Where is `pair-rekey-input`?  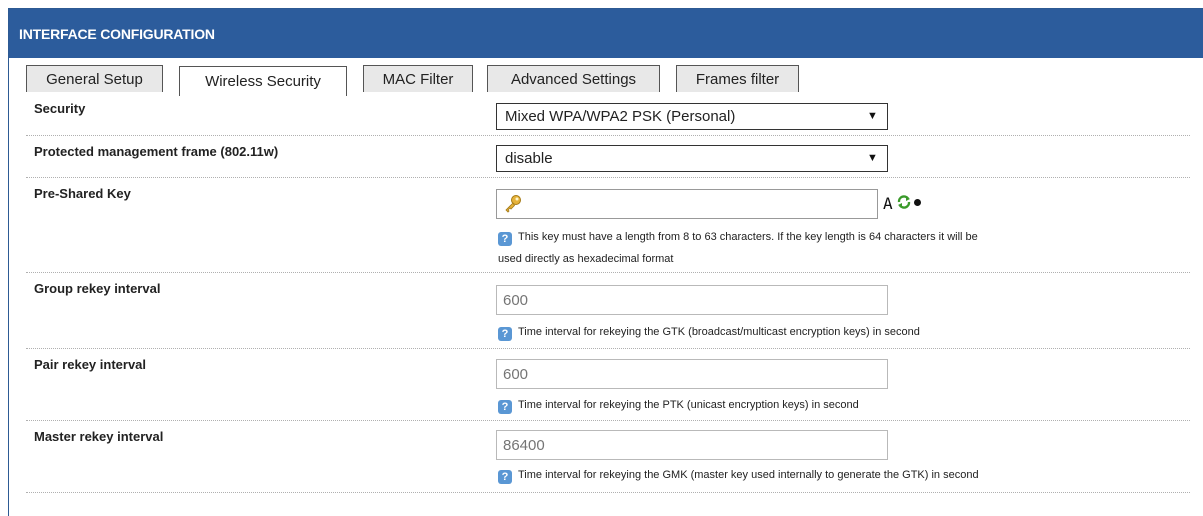
pair-rekey-input is located at coordinates (692, 374).